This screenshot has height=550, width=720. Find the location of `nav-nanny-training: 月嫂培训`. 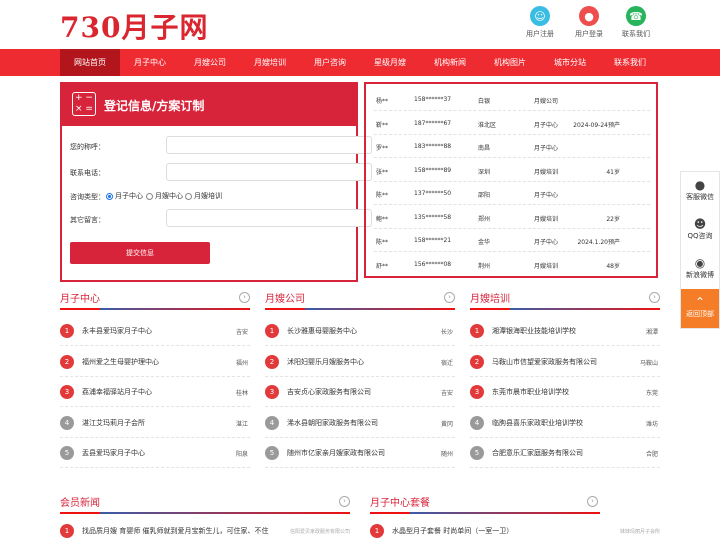

nav-nanny-training: 月嫂培训 is located at coordinates (270, 62).